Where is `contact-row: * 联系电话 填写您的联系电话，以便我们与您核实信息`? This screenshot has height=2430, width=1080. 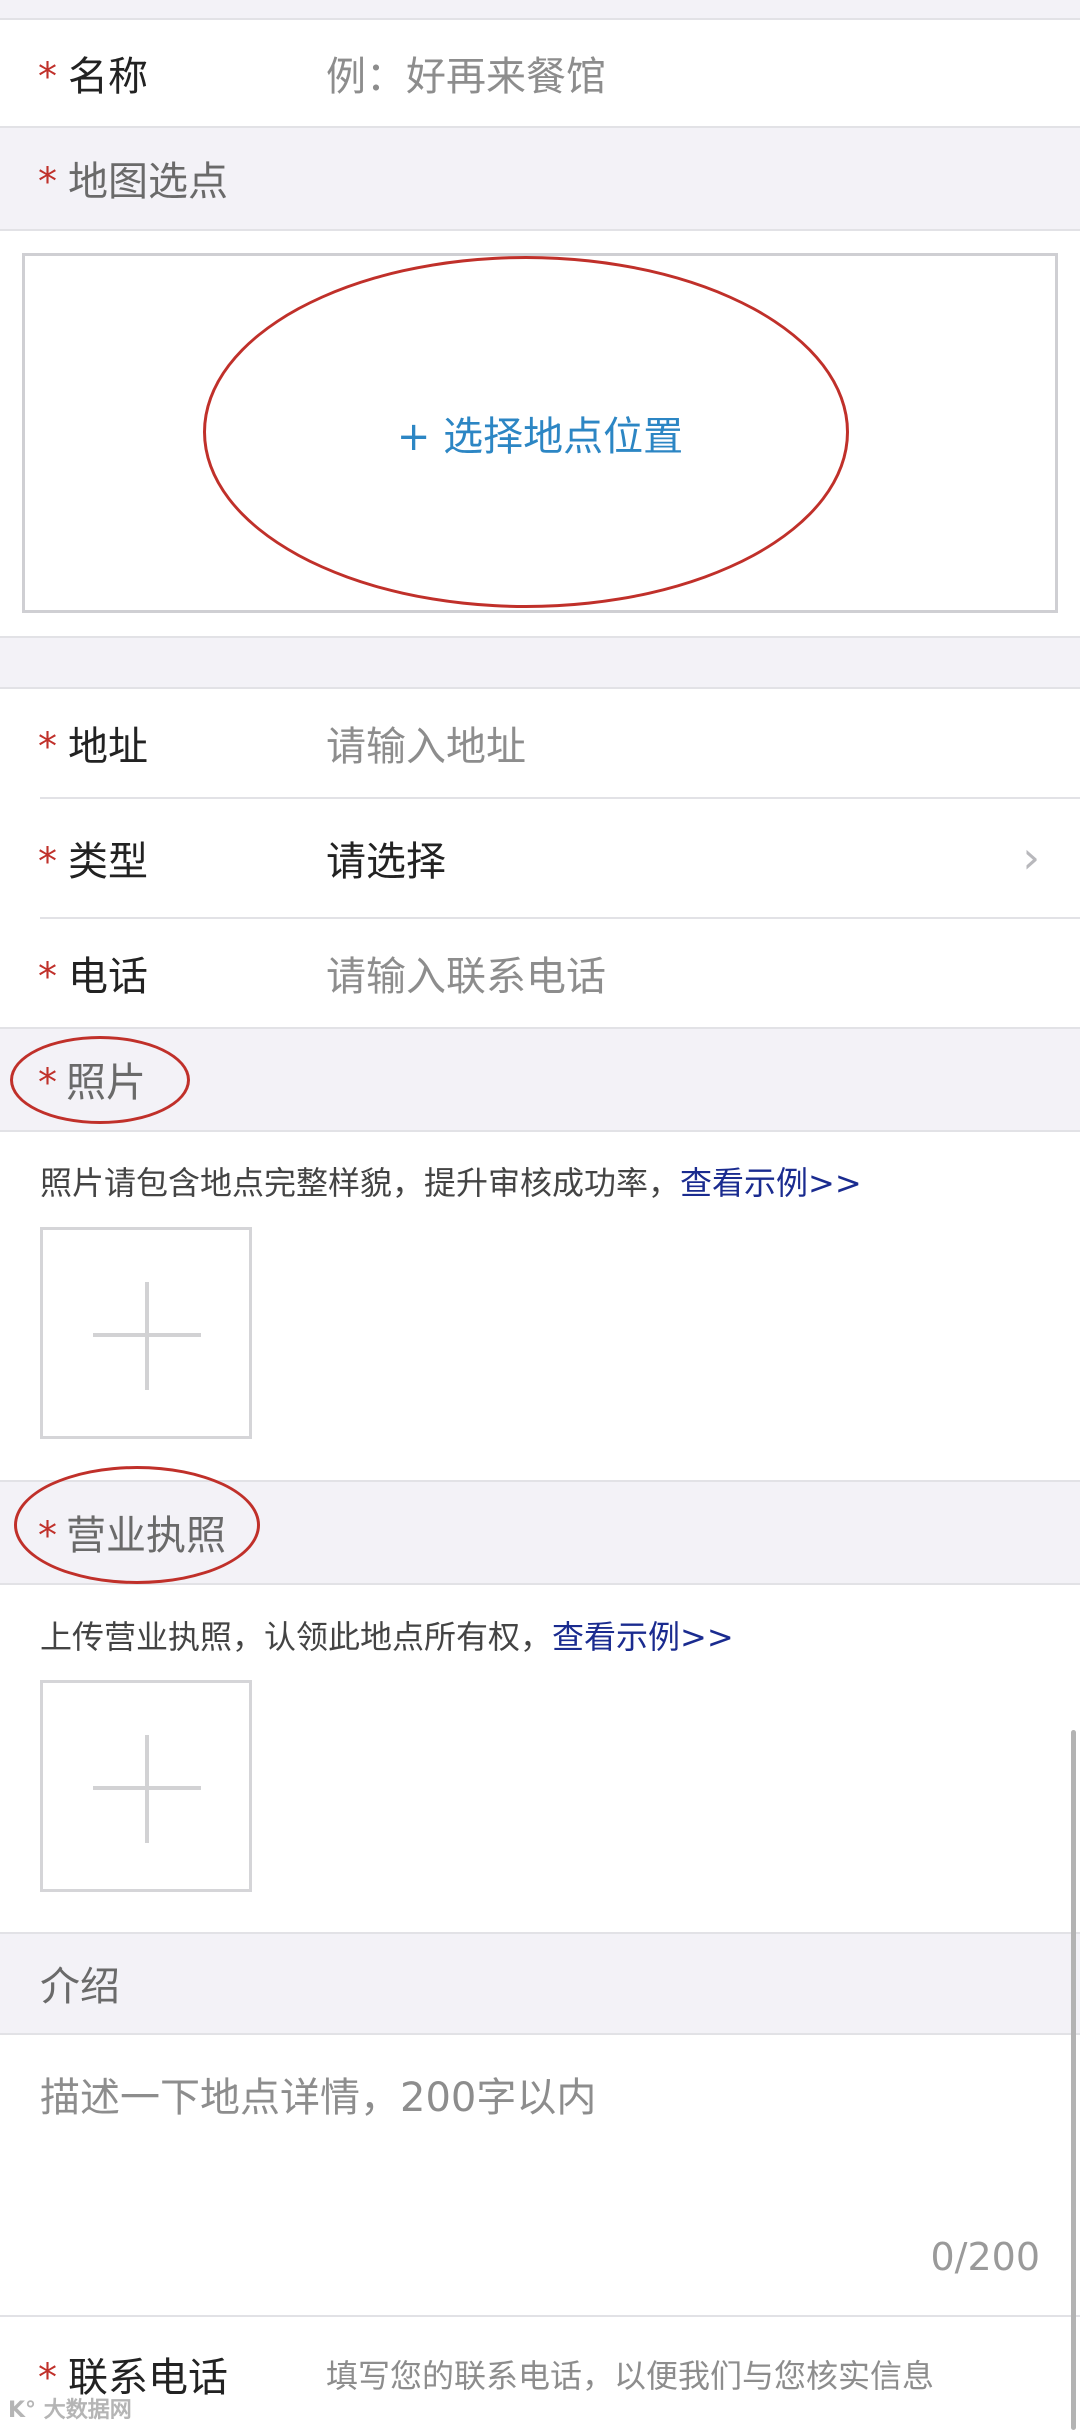
contact-row: * 联系电话 填写您的联系电话，以便我们与您核实信息 is located at coordinates (540, 2373).